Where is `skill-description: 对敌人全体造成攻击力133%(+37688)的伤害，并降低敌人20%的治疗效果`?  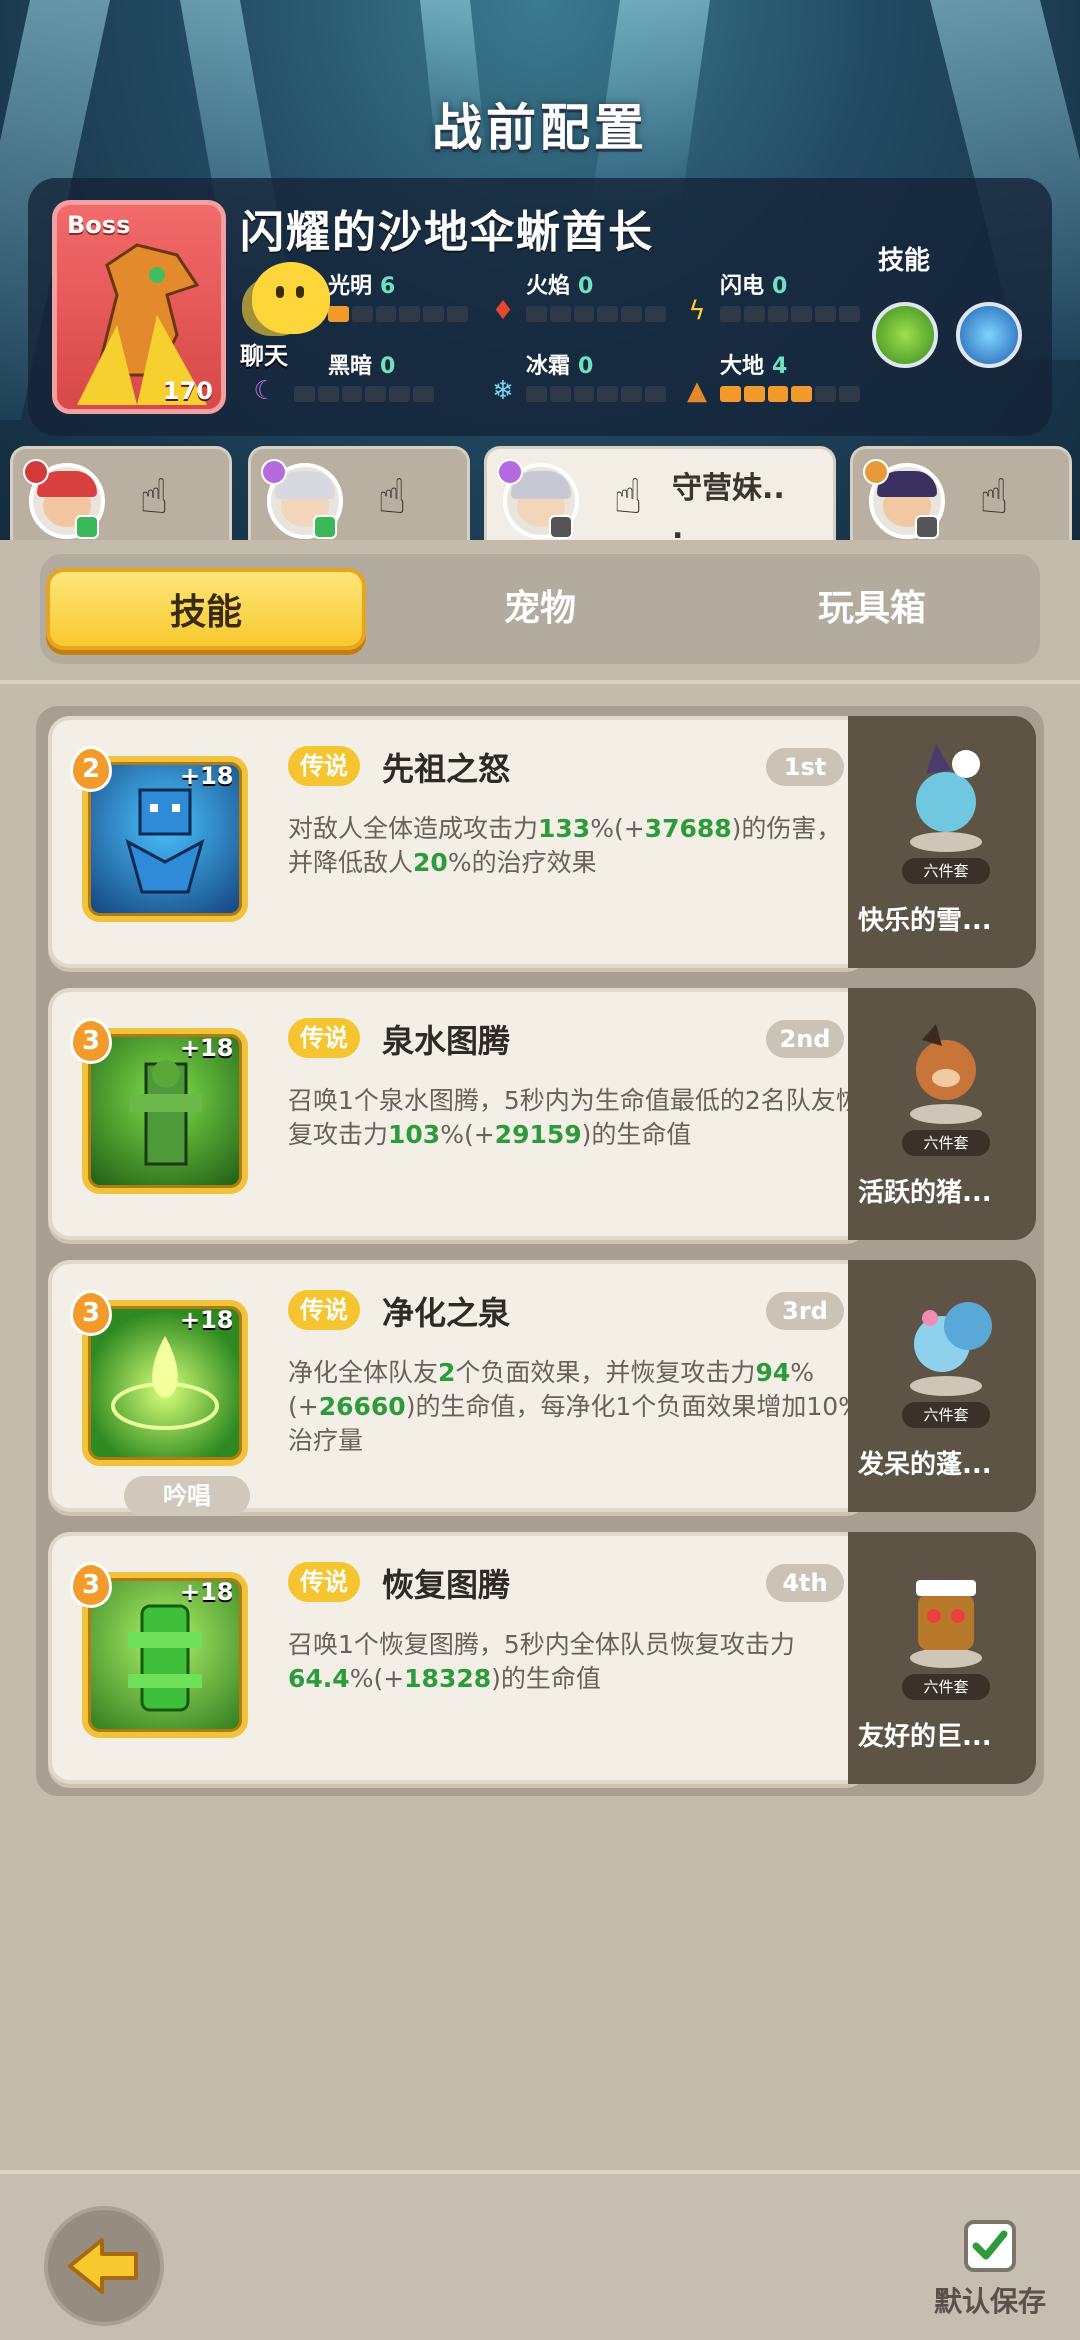 skill-description: 对敌人全体造成攻击力133%(+37688)的伤害，并降低敌人20%的治疗效果 is located at coordinates (565, 845).